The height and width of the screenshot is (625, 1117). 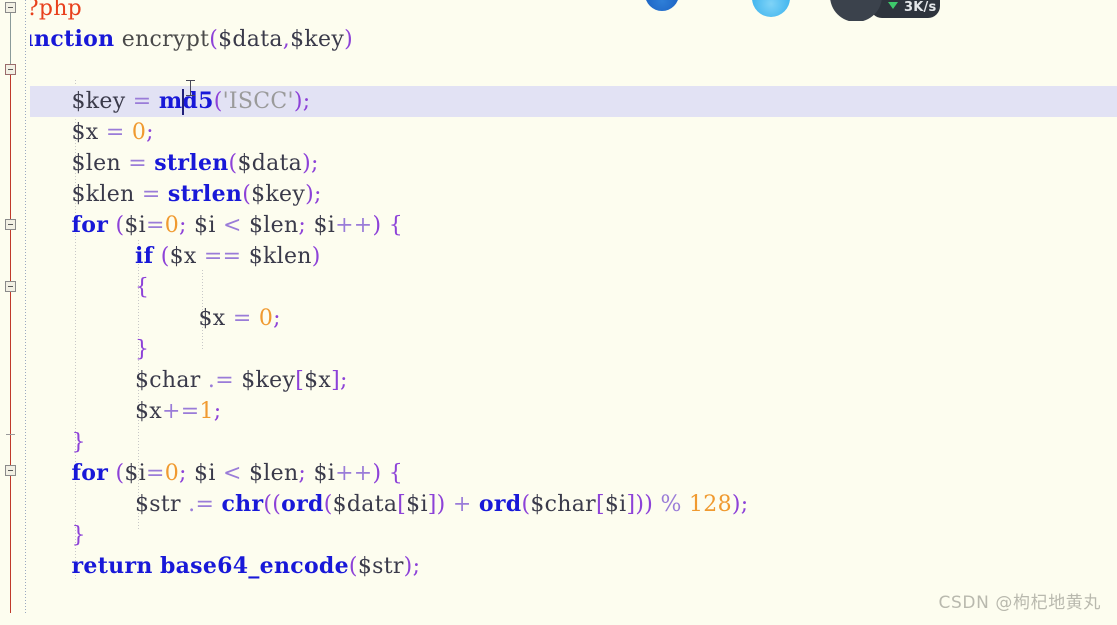 What do you see at coordinates (15, 312) in the screenshot?
I see `fold-gutter` at bounding box center [15, 312].